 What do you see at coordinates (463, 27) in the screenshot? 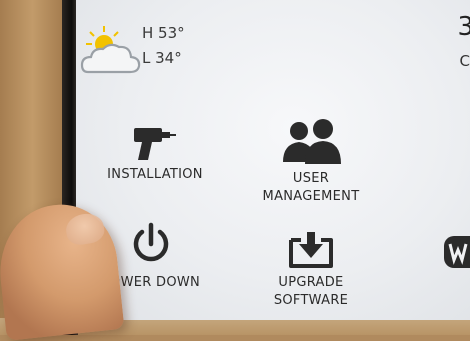
I see `clock-time: 3` at bounding box center [463, 27].